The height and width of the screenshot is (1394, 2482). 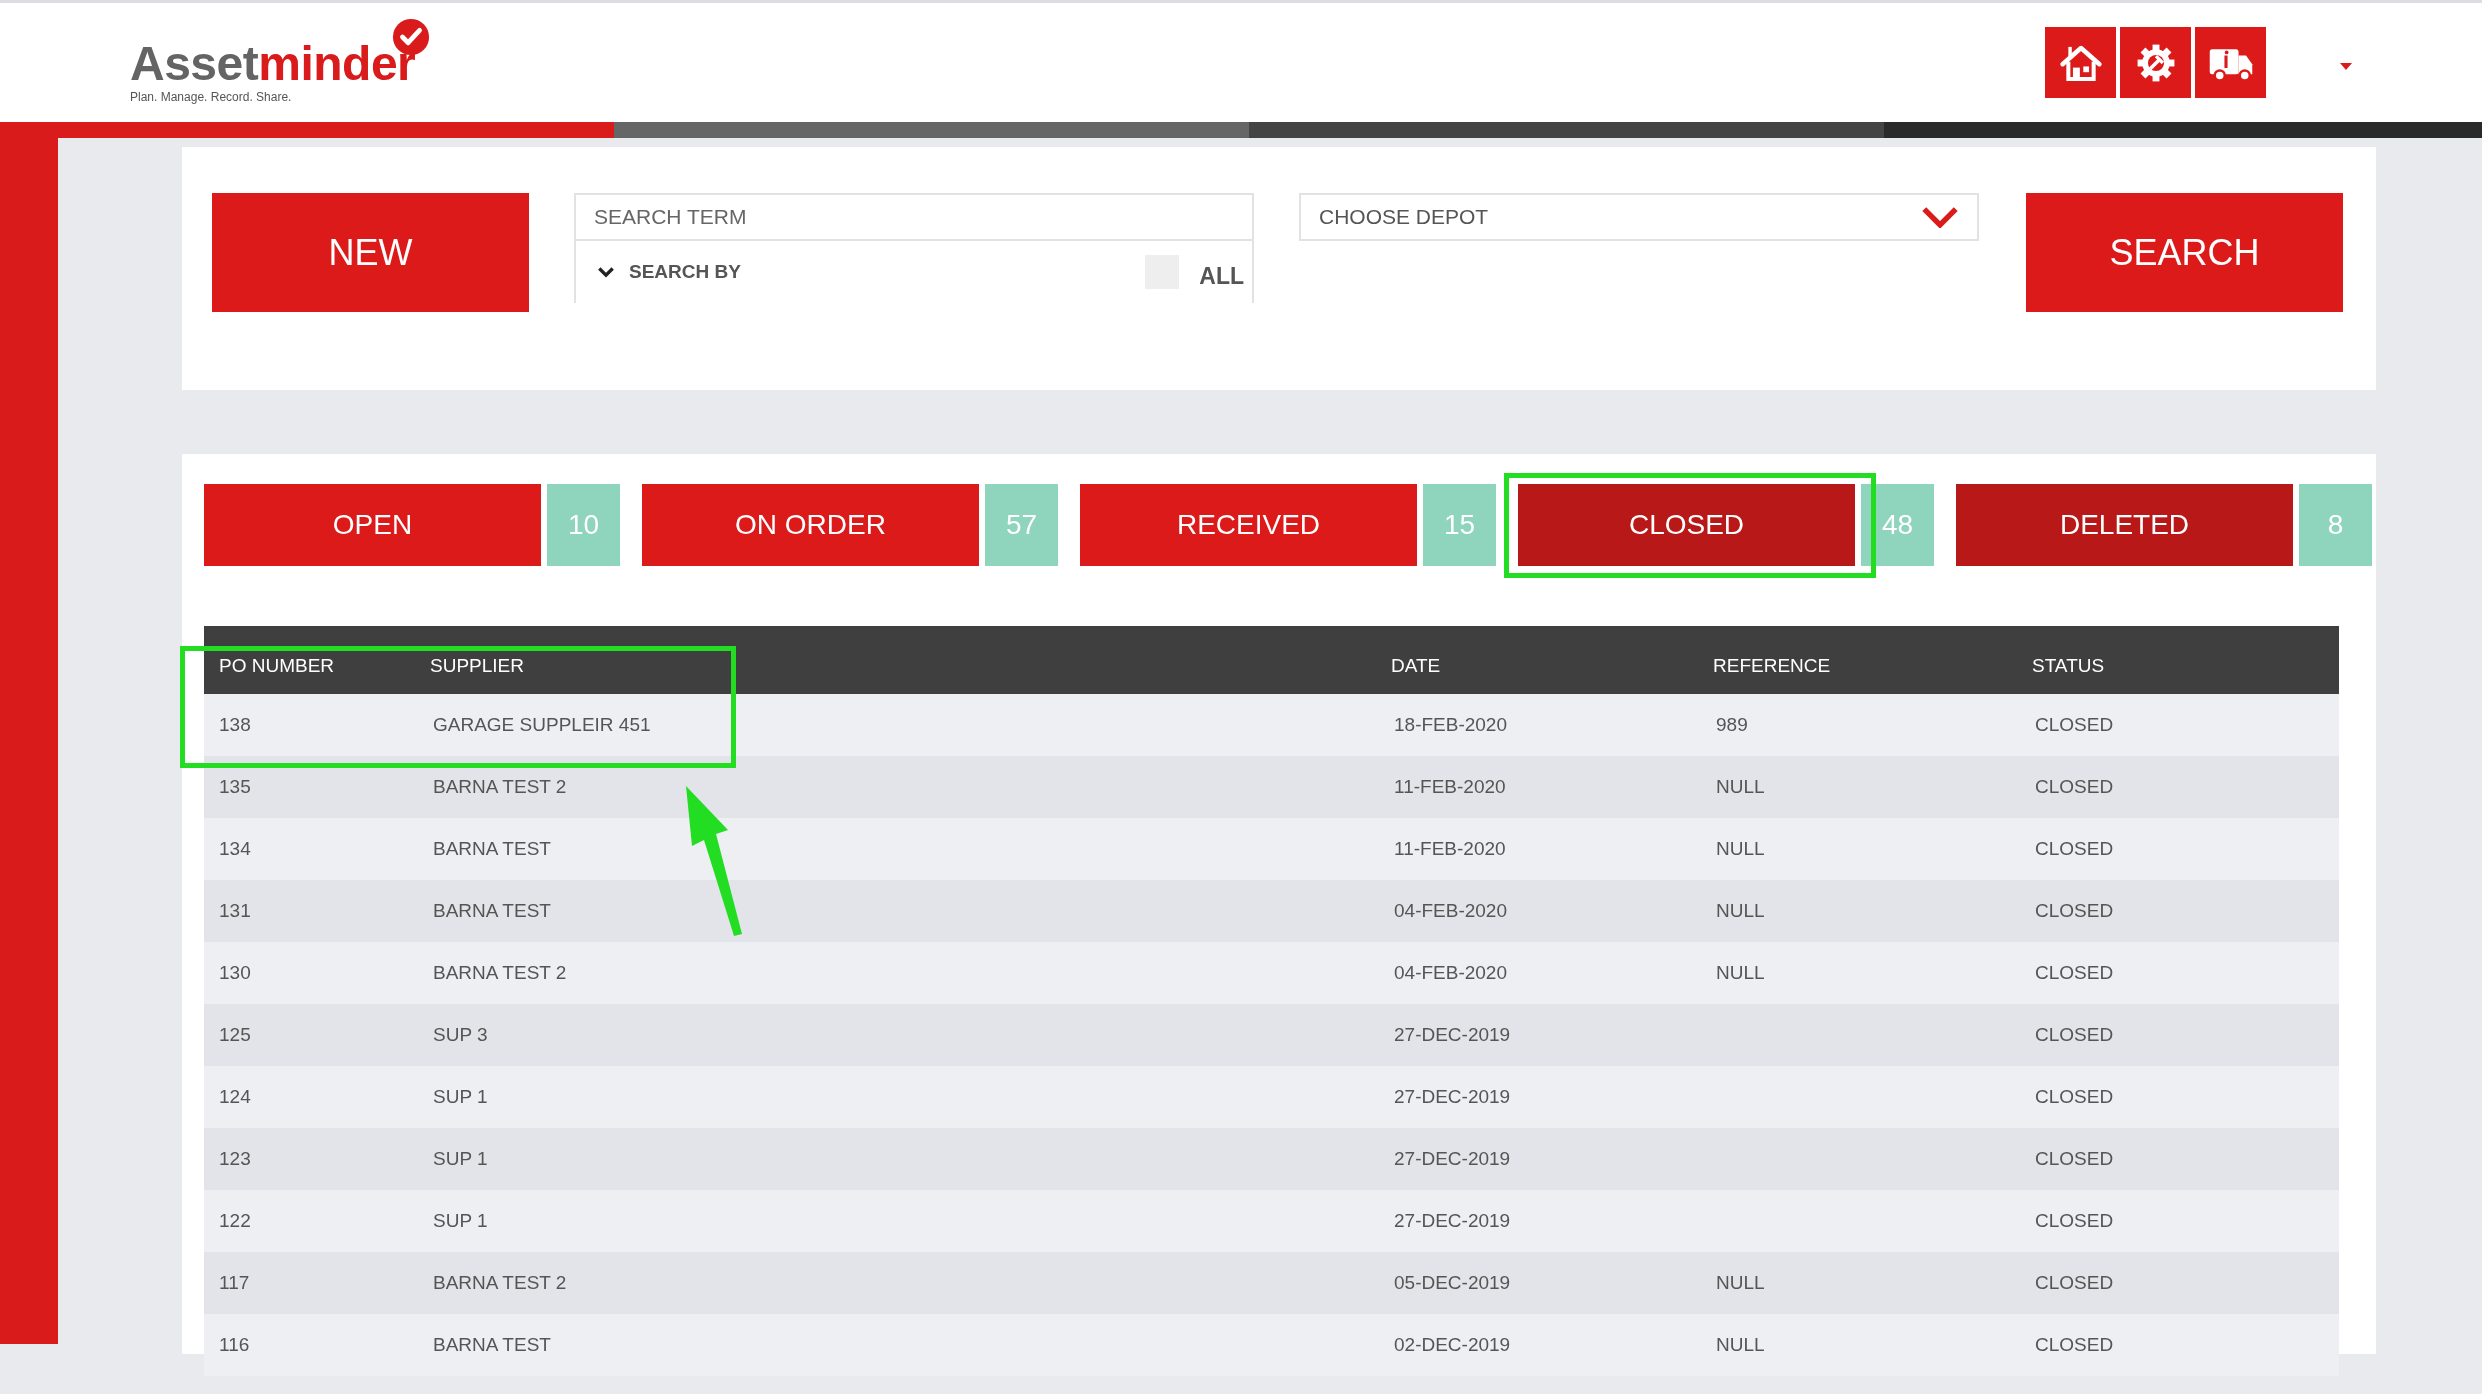 What do you see at coordinates (1772, 666) in the screenshot?
I see `column-header: REFERENCE` at bounding box center [1772, 666].